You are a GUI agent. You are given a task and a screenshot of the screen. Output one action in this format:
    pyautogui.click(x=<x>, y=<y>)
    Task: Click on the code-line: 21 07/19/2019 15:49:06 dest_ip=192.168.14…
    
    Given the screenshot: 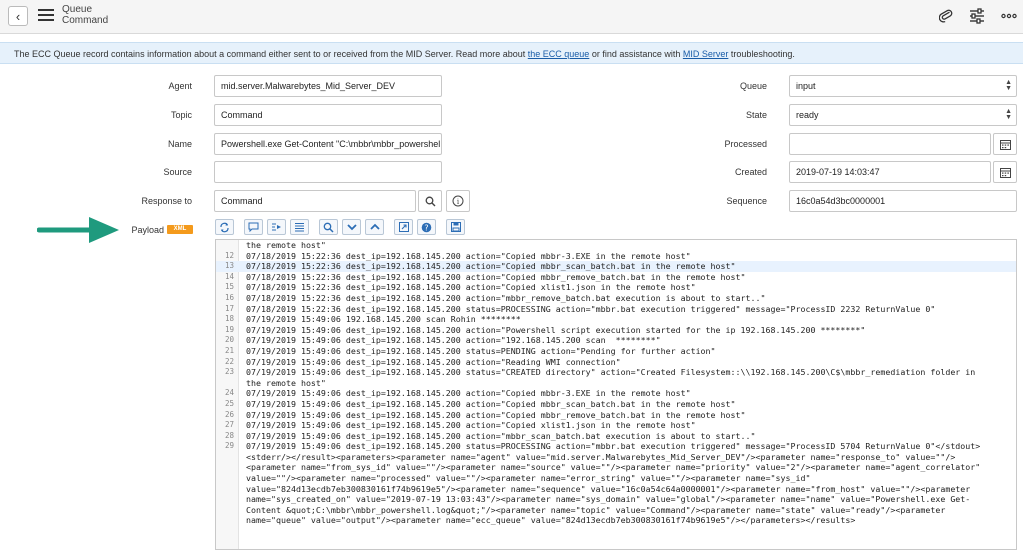 What is the action you would take?
    pyautogui.click(x=616, y=351)
    